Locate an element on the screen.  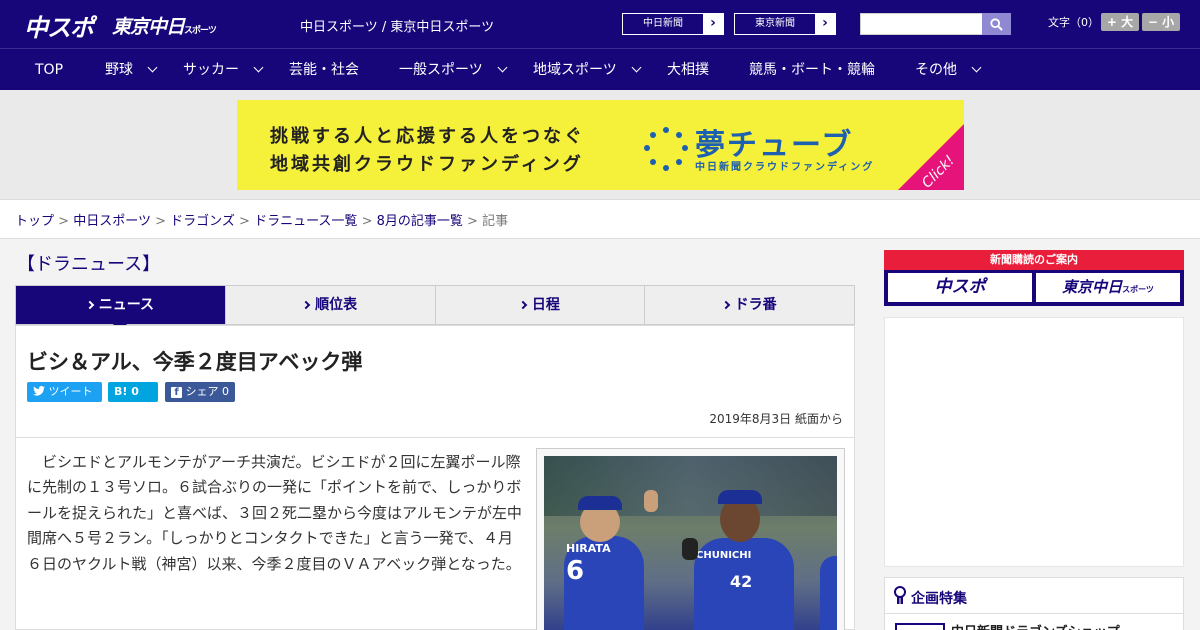
tab-label: ニュース is located at coordinates (126, 305).